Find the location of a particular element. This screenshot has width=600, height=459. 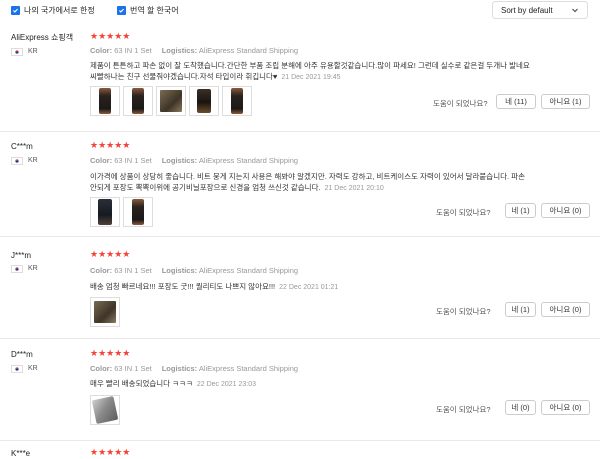

review-item: K***e ★★★★★ is located at coordinates (300, 450).